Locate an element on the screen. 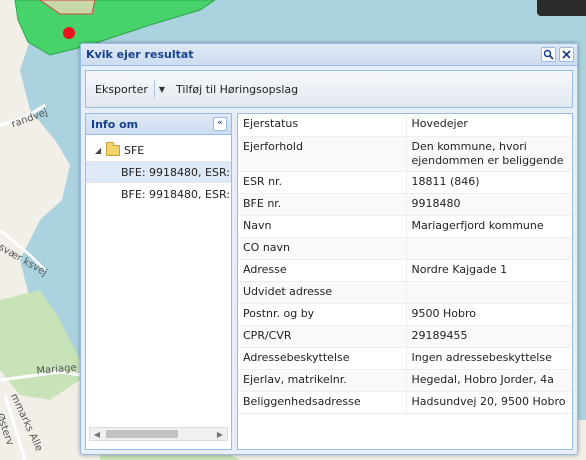 The width and height of the screenshot is (586, 460). tree-node-sfe: ◢ SFE is located at coordinates (158, 150).